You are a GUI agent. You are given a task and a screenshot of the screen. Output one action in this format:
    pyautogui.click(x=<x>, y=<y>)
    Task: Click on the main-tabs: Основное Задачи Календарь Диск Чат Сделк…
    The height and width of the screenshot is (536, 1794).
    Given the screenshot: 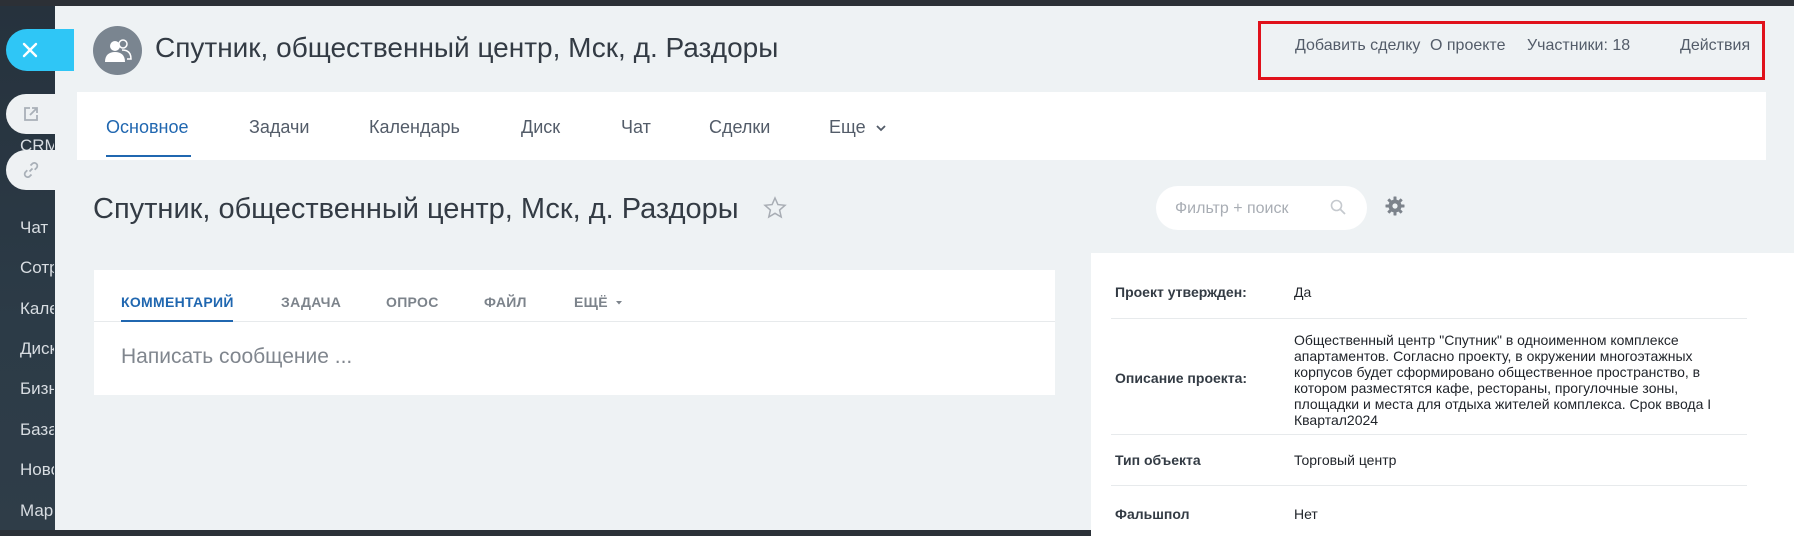 What is the action you would take?
    pyautogui.click(x=921, y=126)
    